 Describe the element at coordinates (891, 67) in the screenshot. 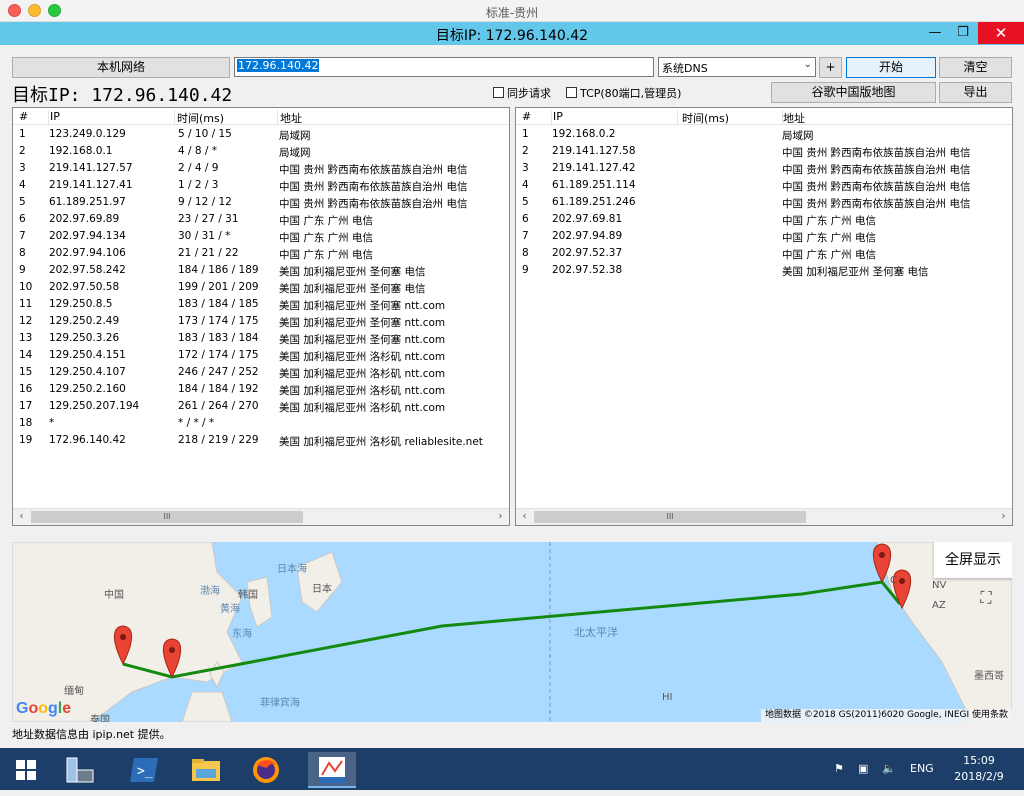

I see `start-button: 开始` at that location.